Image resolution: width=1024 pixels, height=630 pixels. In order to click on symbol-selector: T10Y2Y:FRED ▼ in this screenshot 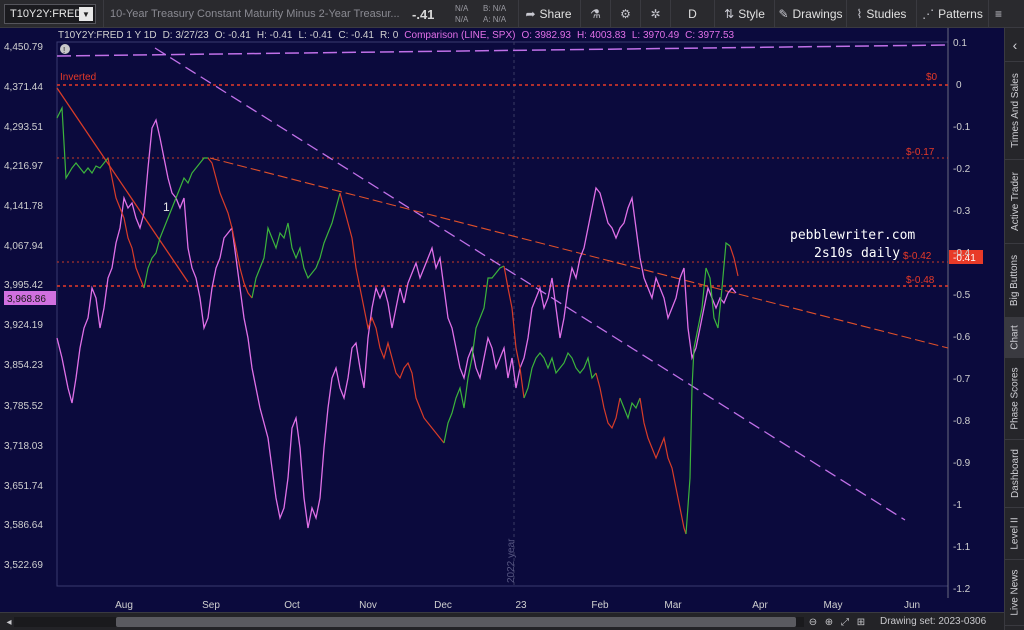, I will do `click(50, 14)`.